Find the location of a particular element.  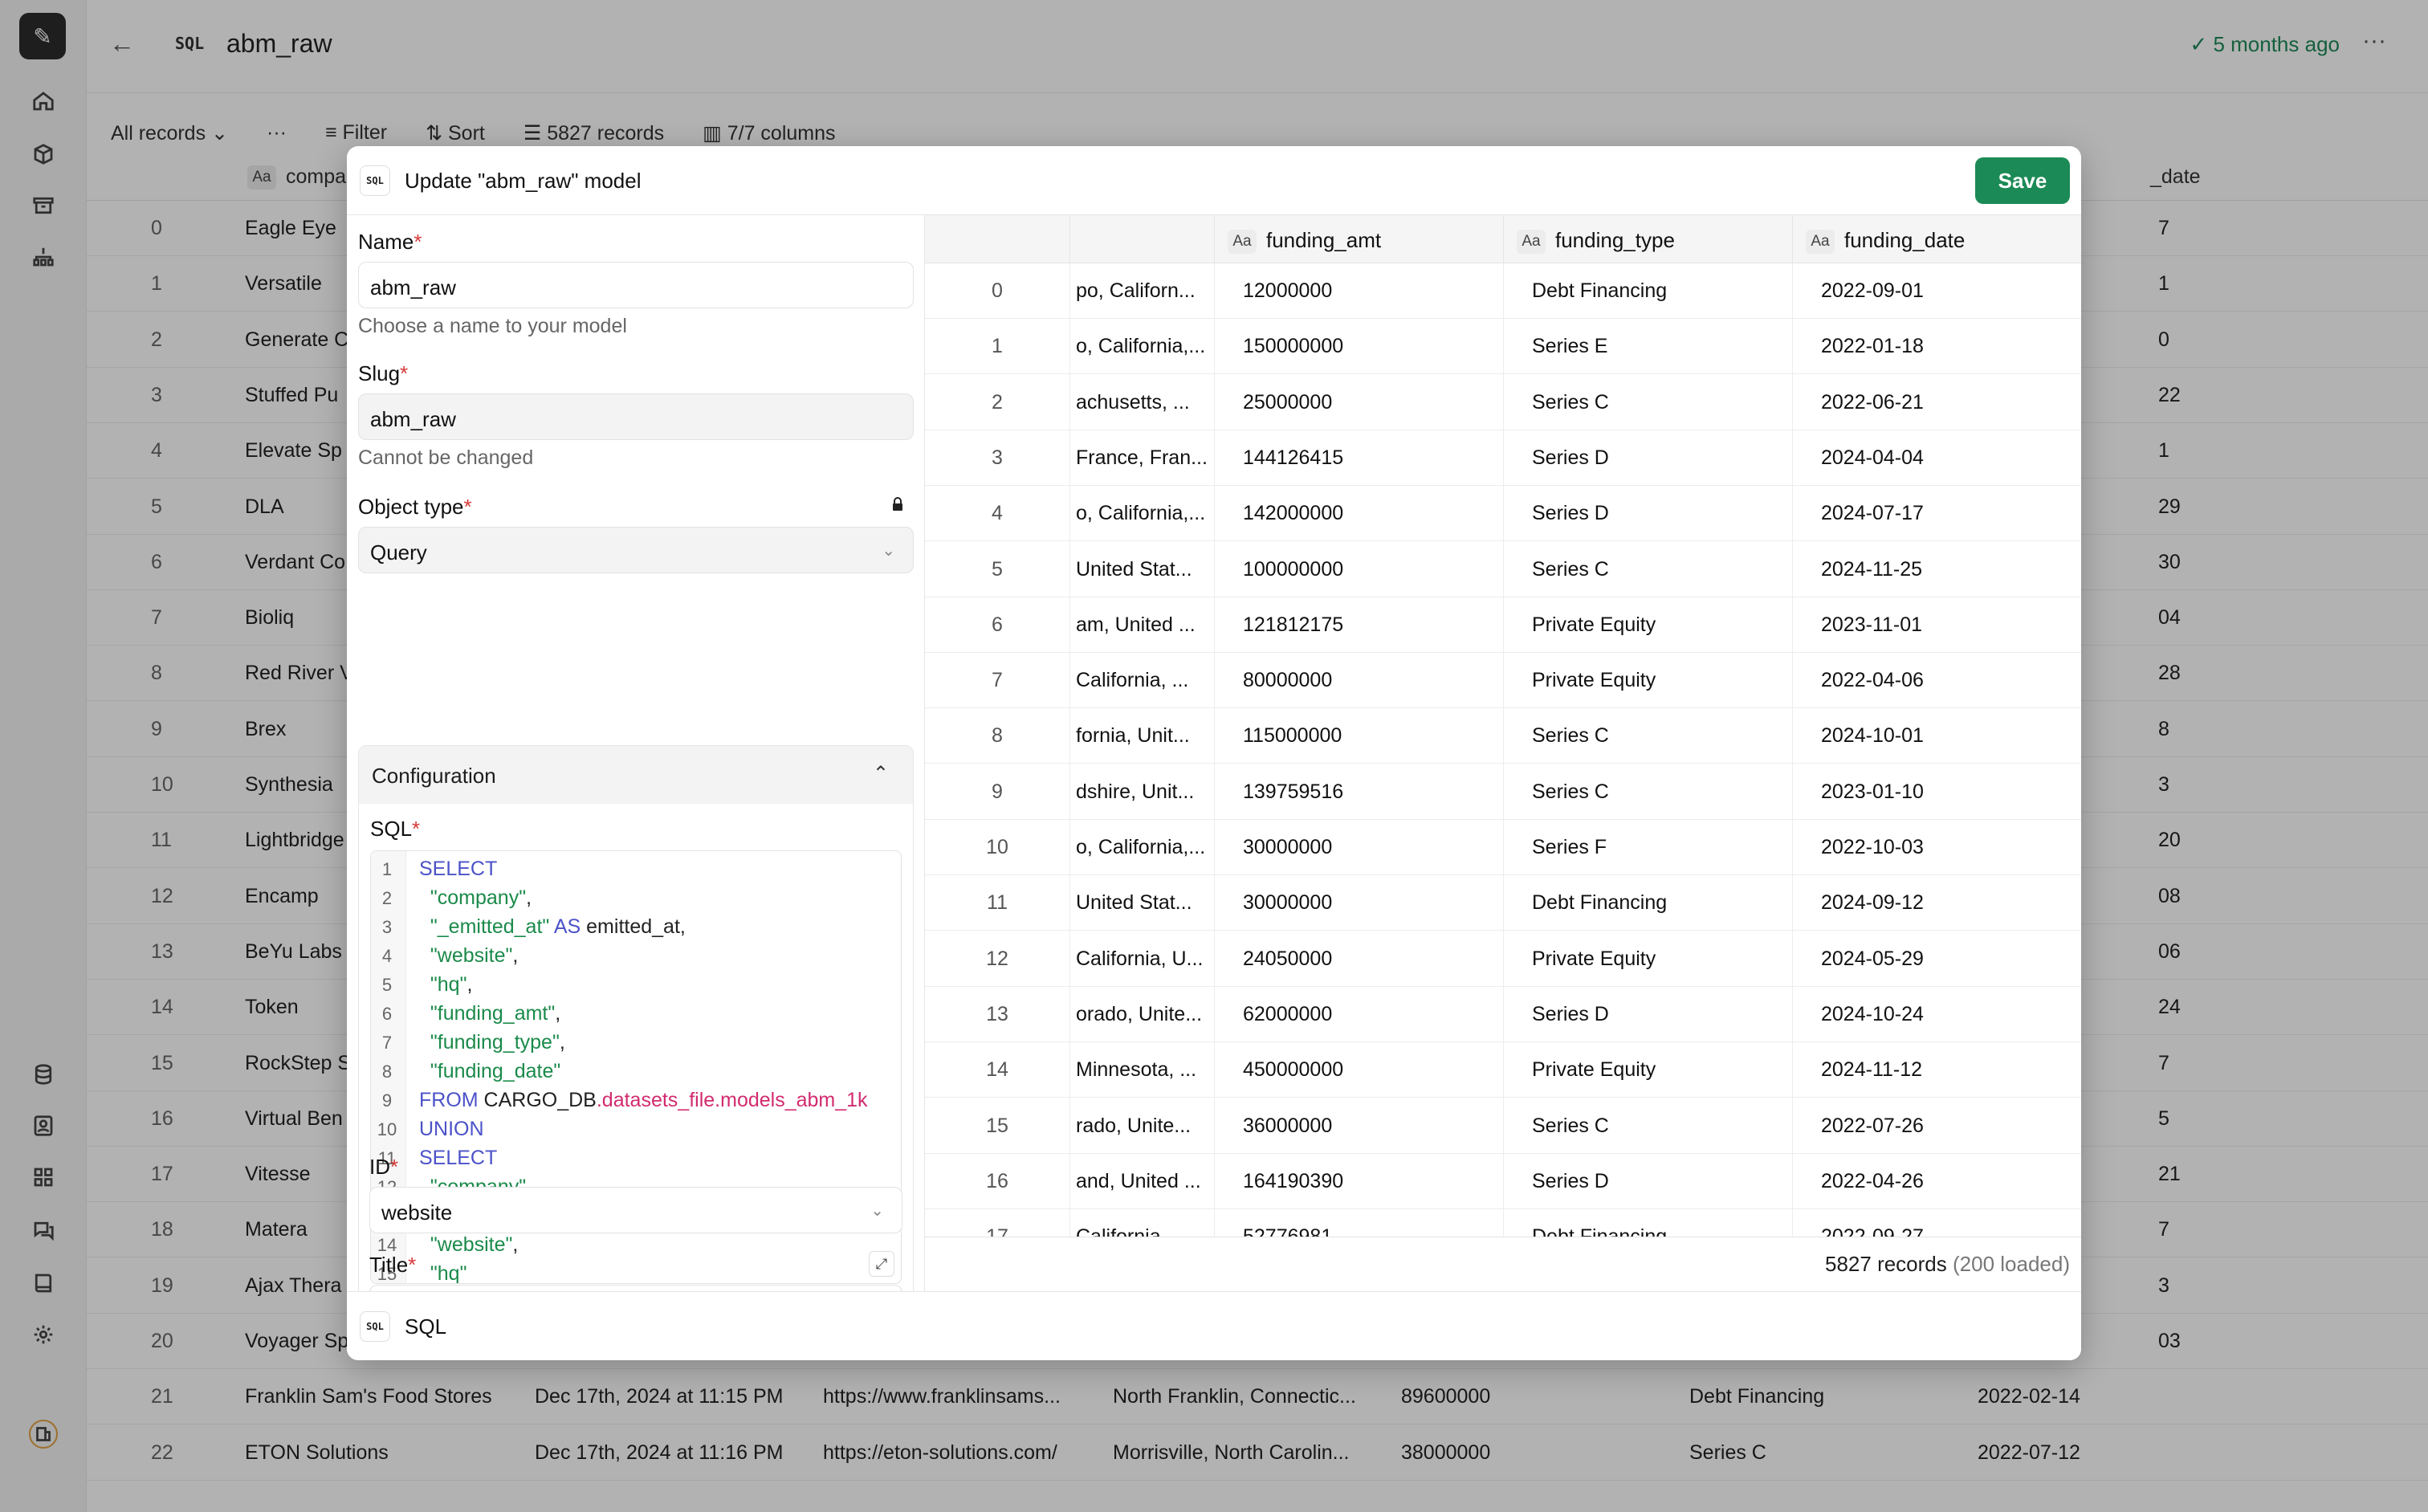

code-line: "hq" is located at coordinates (443, 1272).